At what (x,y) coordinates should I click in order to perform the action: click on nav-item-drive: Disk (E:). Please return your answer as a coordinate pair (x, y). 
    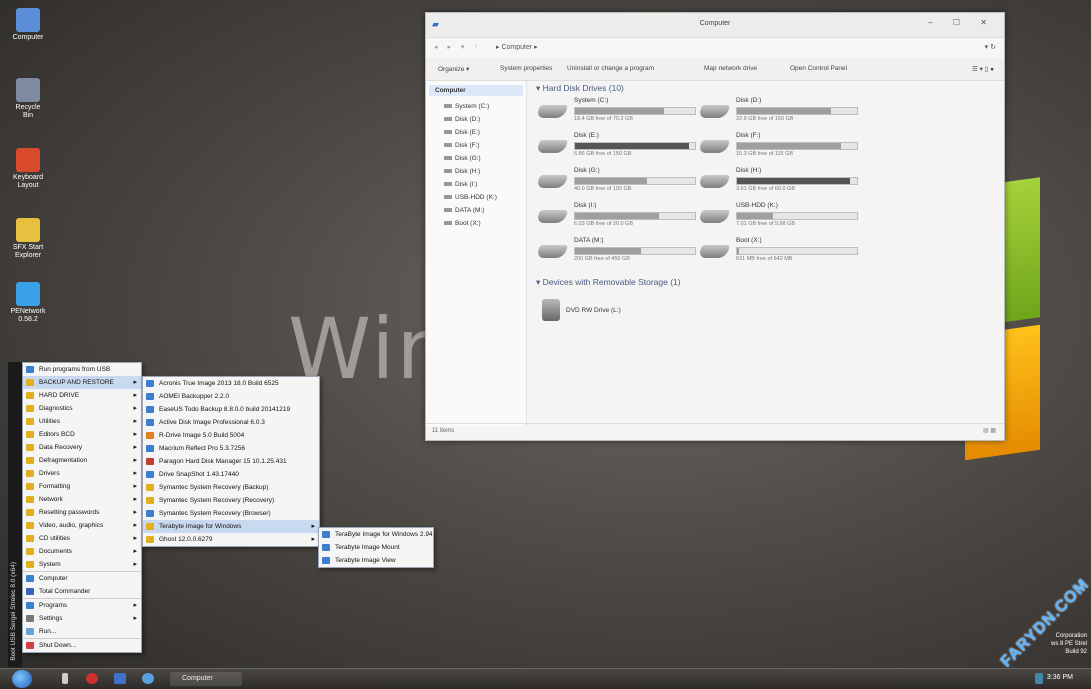
    Looking at the image, I should click on (476, 132).